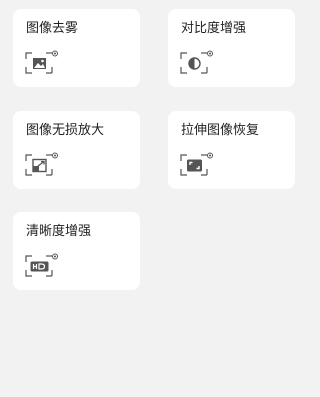 The image size is (320, 397). Describe the element at coordinates (231, 150) in the screenshot. I see `tool-card-stretch-restore: 拉伸图像恢复` at that location.